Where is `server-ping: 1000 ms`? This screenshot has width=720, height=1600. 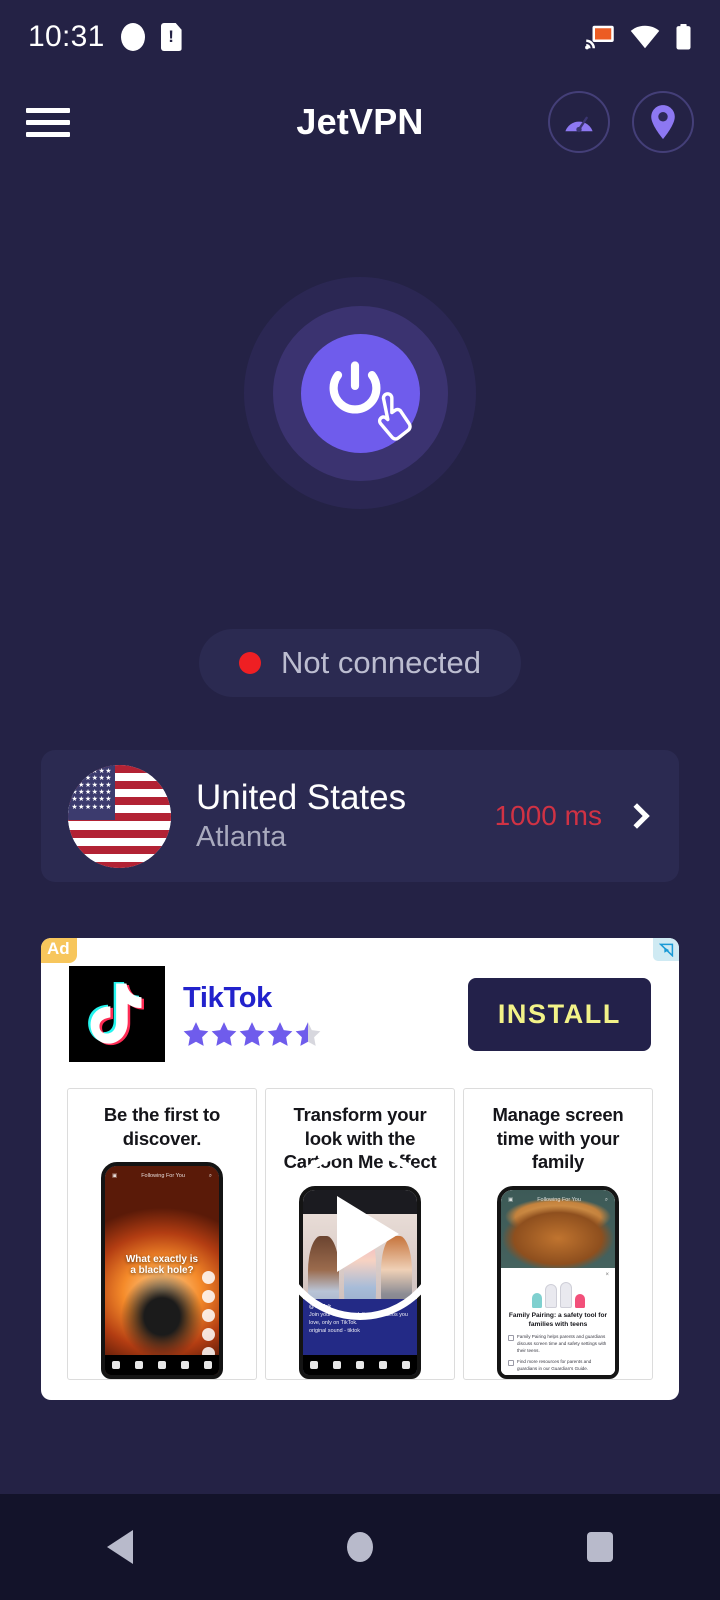 server-ping: 1000 ms is located at coordinates (548, 815).